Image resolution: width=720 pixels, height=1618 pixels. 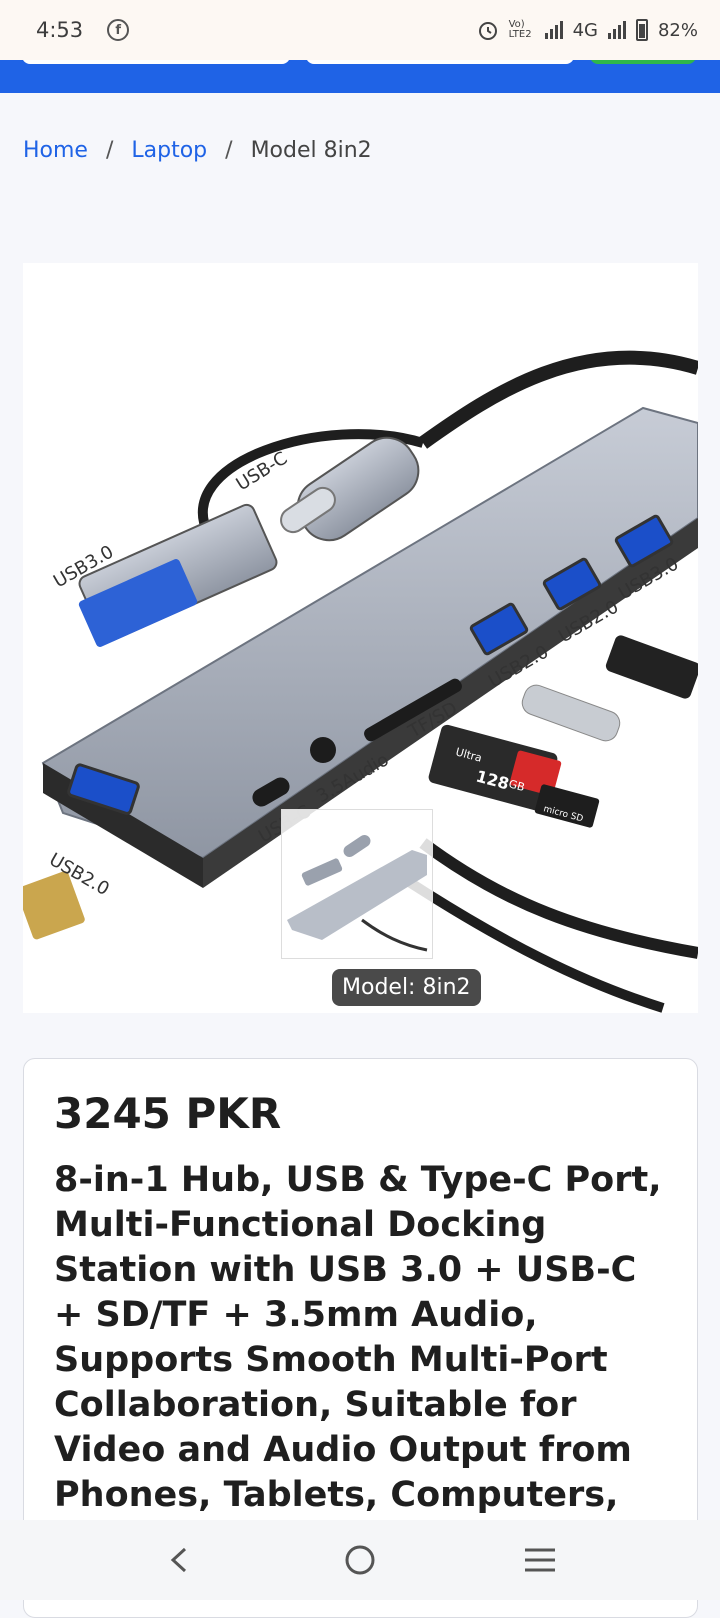 I want to click on header-action-button, so click(x=643, y=62).